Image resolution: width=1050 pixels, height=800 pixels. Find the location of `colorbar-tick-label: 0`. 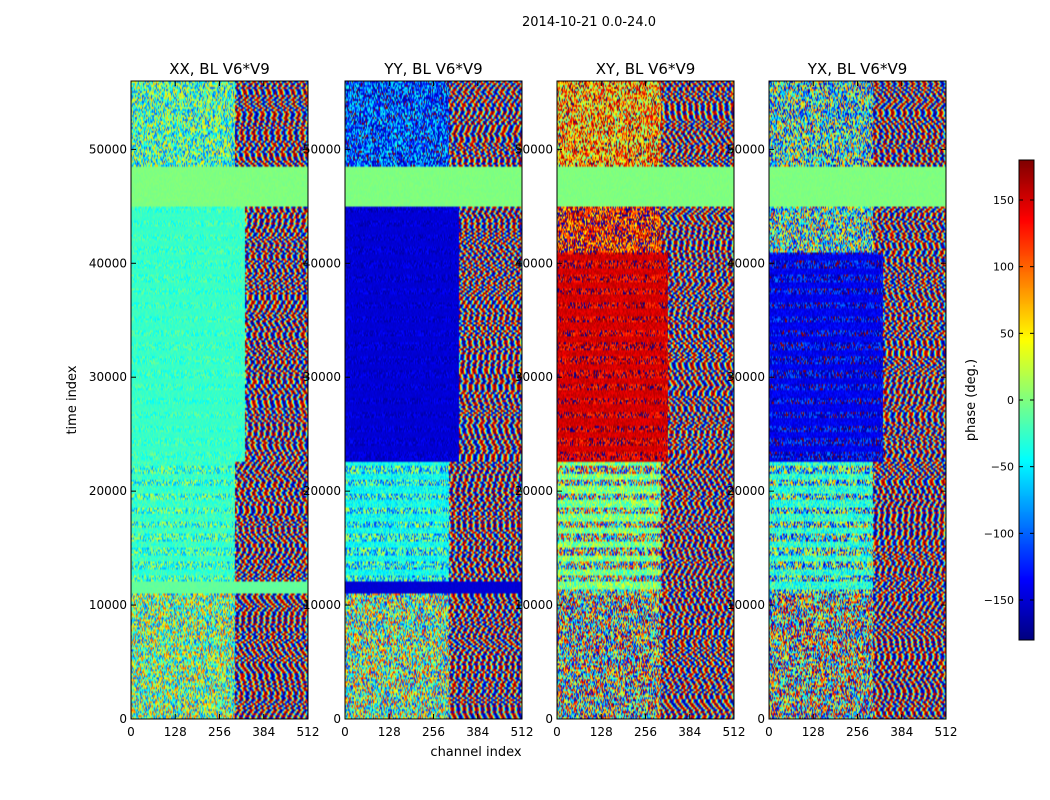

colorbar-tick-label: 0 is located at coordinates (1010, 400).